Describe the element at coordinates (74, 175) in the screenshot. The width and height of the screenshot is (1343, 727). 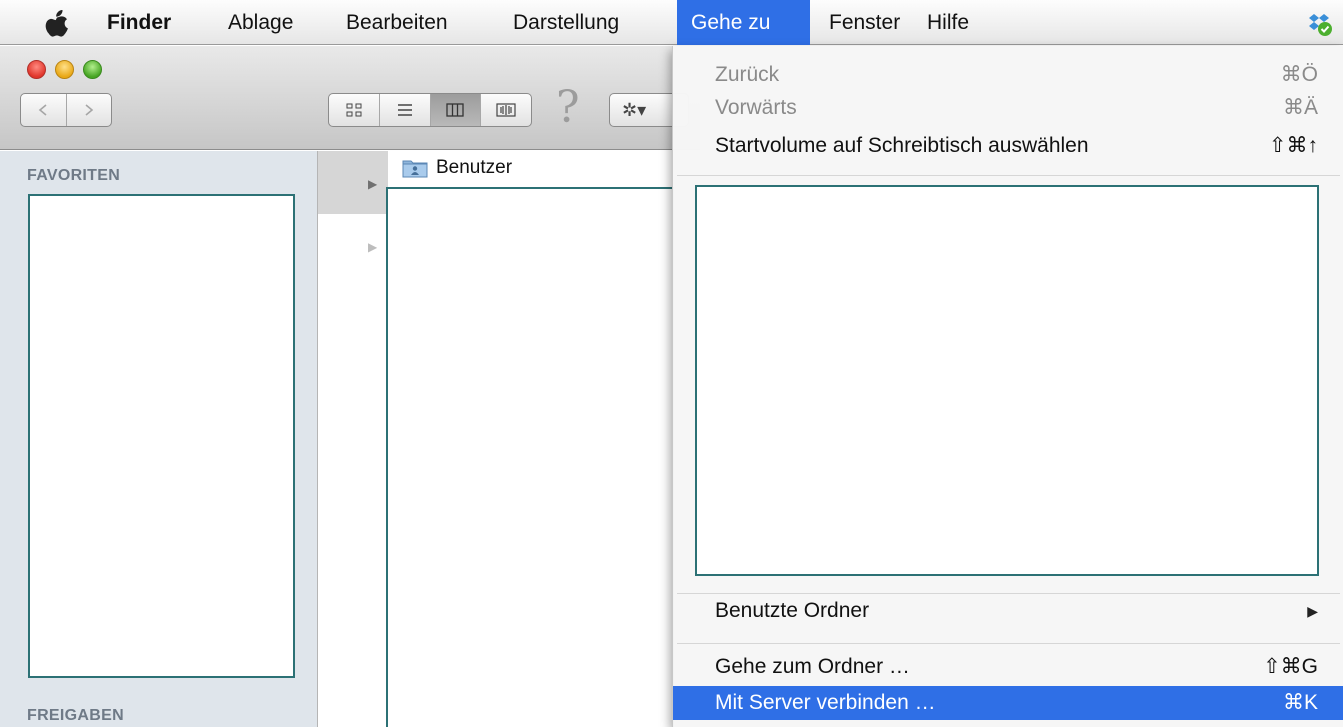
I see `sidebar-heading-favorites: FAVORITEN` at that location.